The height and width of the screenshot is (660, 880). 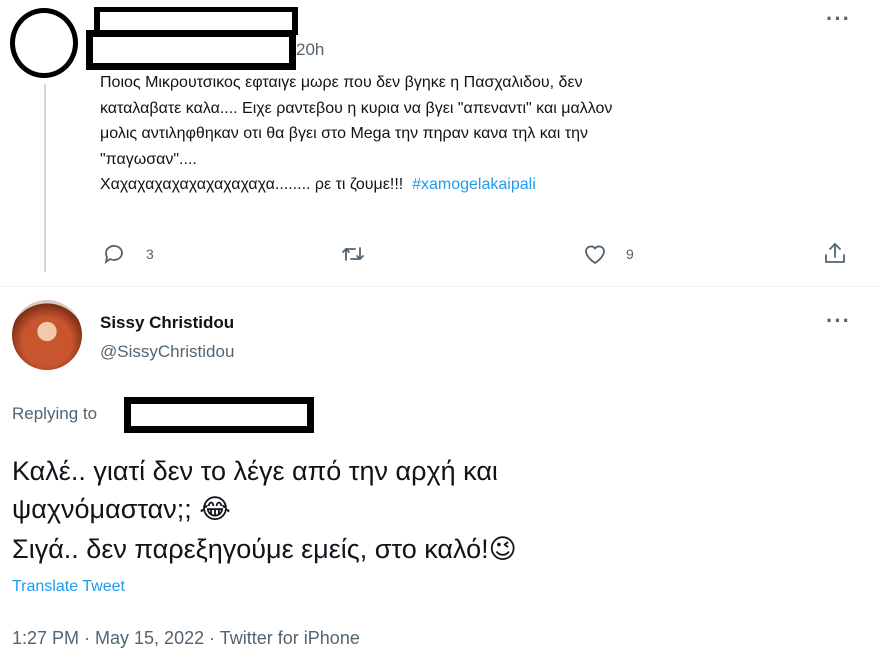 What do you see at coordinates (595, 254) in the screenshot?
I see `heart-icon` at bounding box center [595, 254].